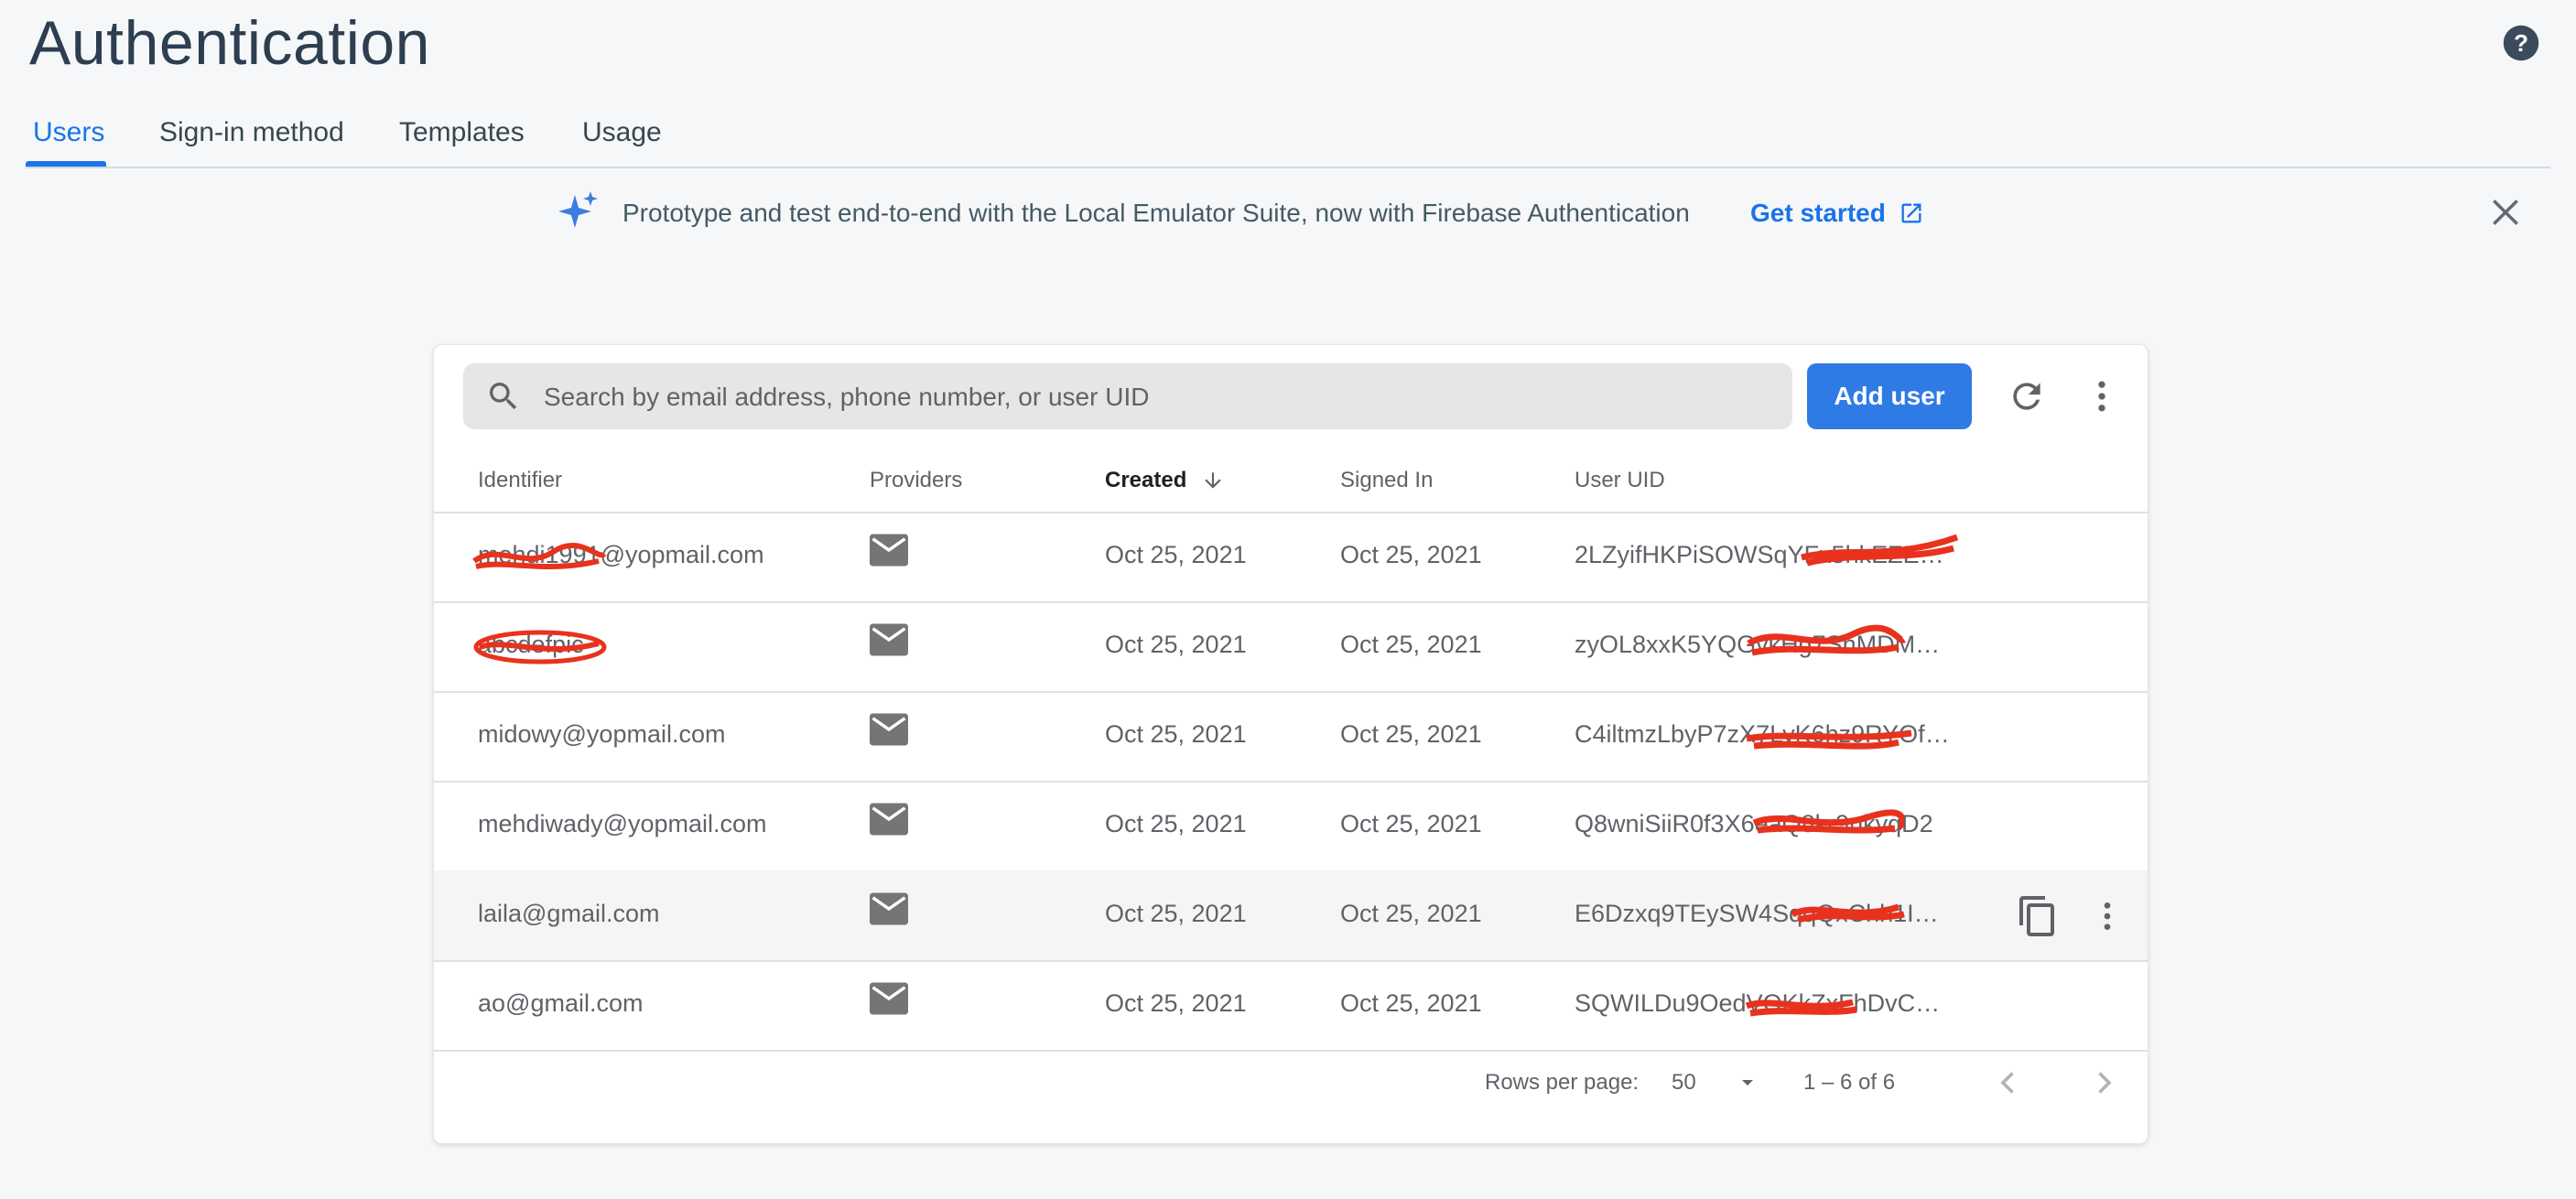  Describe the element at coordinates (1387, 481) in the screenshot. I see `column-signed-in: Signed In` at that location.